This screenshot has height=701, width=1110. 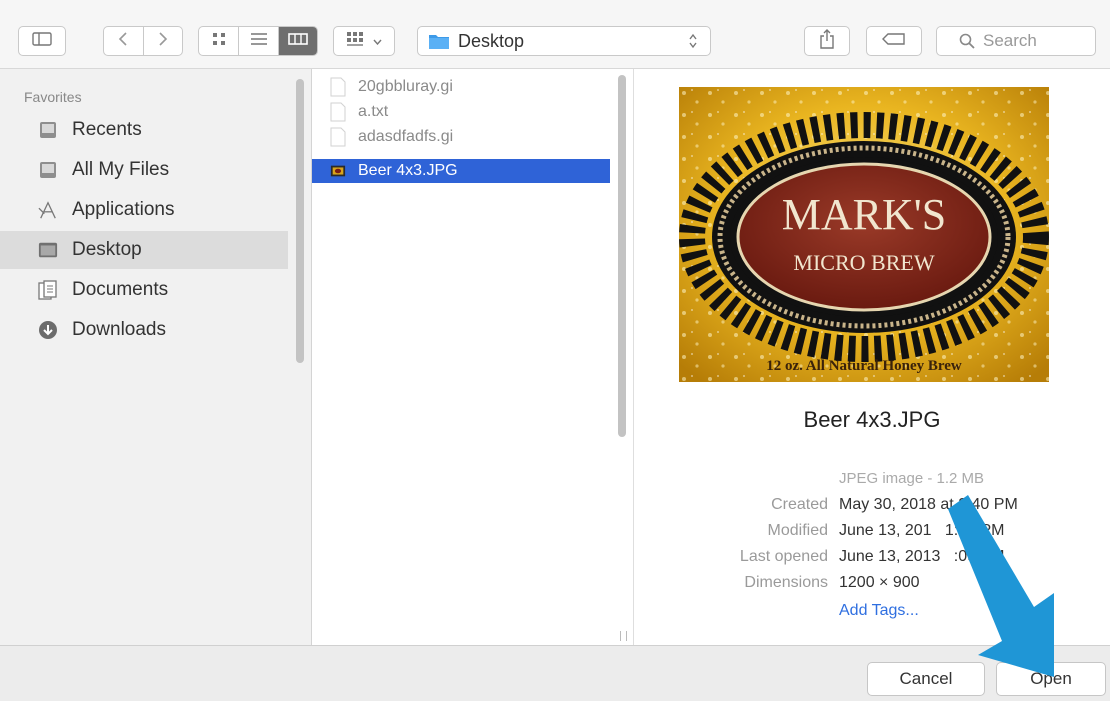 I want to click on preview-filename: Beer 4x3.JPG, so click(x=872, y=419).